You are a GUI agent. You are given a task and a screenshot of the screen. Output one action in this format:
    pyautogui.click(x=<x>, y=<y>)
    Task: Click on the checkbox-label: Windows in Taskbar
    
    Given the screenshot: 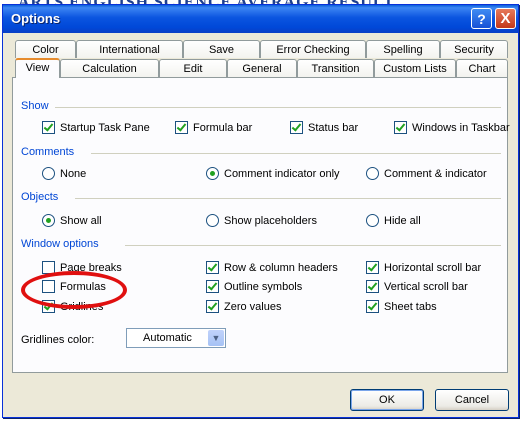 What is the action you would take?
    pyautogui.click(x=461, y=127)
    